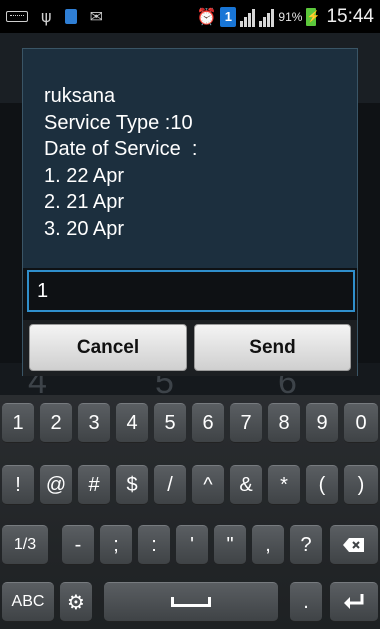 The height and width of the screenshot is (629, 380). Describe the element at coordinates (132, 423) in the screenshot. I see `key: 4` at that location.